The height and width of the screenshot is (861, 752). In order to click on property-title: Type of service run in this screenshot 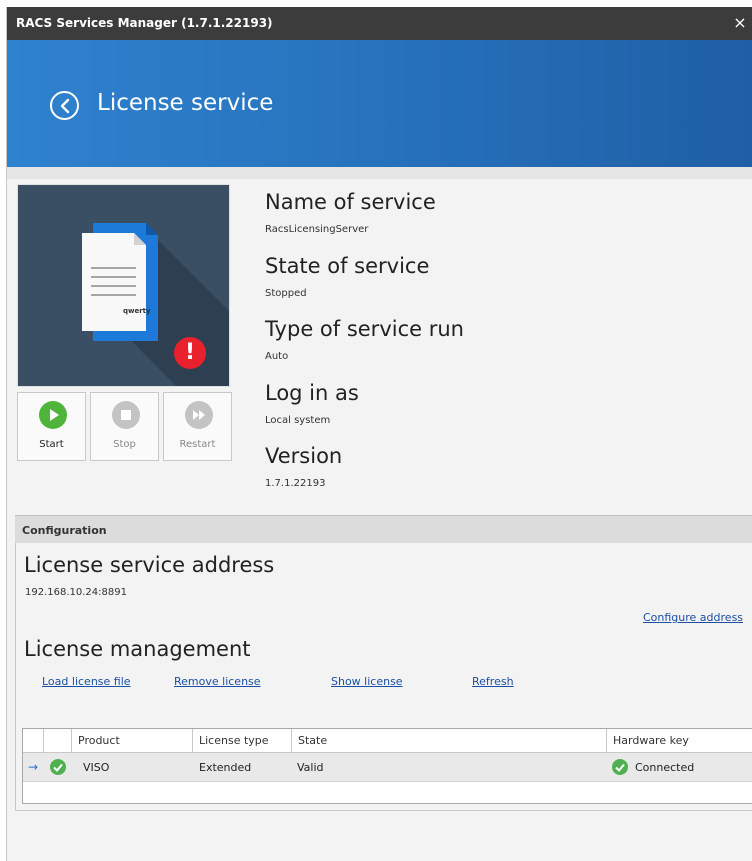, I will do `click(364, 329)`.